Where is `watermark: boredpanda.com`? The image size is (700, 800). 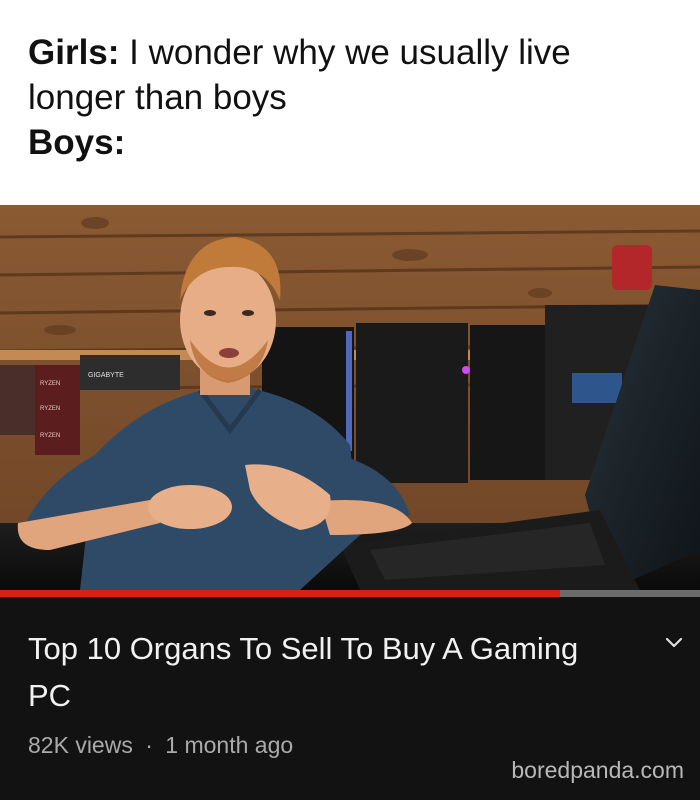 watermark: boredpanda.com is located at coordinates (597, 770).